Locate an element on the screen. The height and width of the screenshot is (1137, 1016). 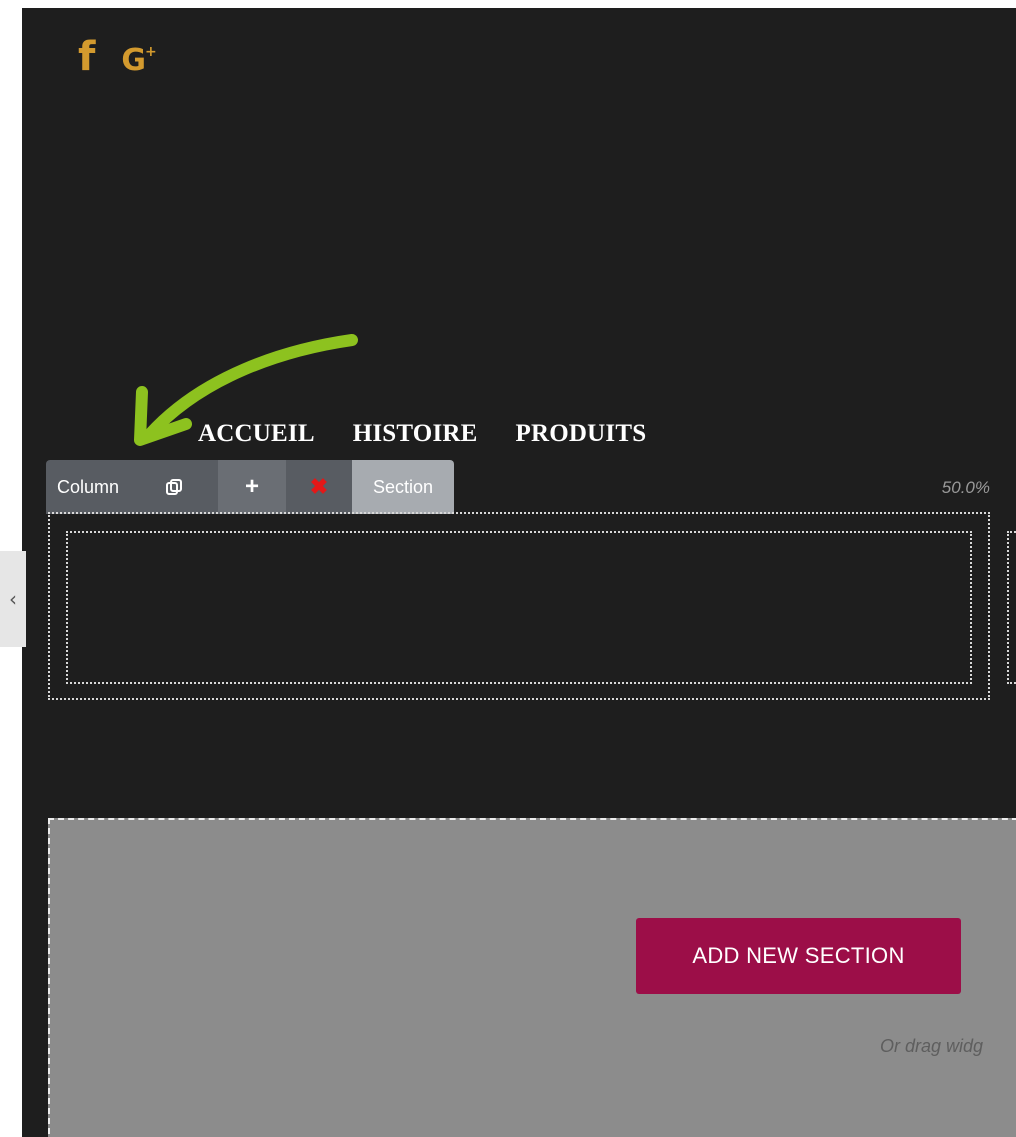
main-nav: ACCUEIL HISTOIRE PRODUITS is located at coordinates (422, 434).